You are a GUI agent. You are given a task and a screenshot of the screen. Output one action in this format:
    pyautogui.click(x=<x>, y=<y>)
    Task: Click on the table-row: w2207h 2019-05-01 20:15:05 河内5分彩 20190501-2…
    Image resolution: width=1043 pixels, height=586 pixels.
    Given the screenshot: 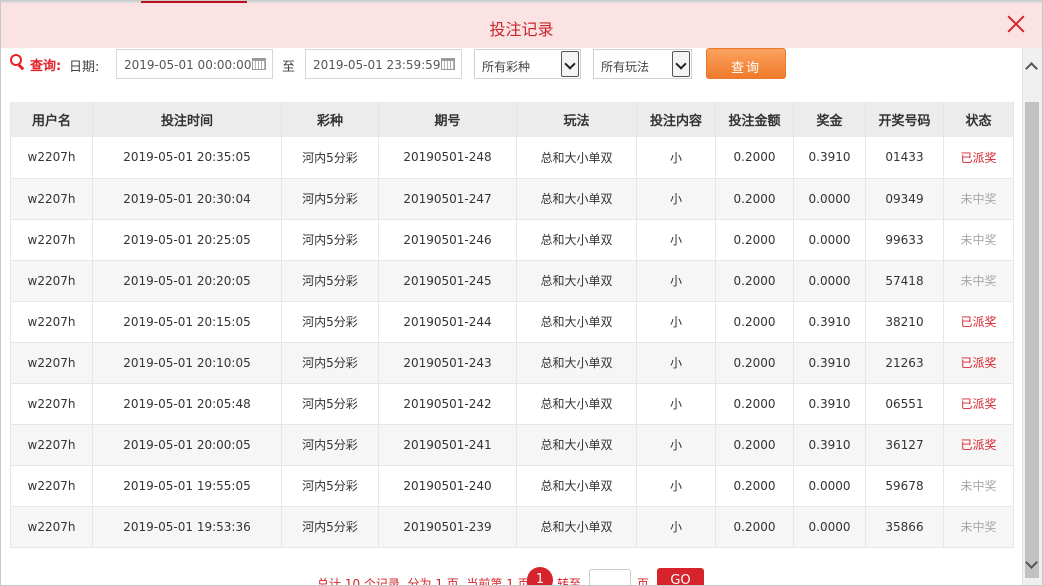 What is the action you would take?
    pyautogui.click(x=512, y=322)
    